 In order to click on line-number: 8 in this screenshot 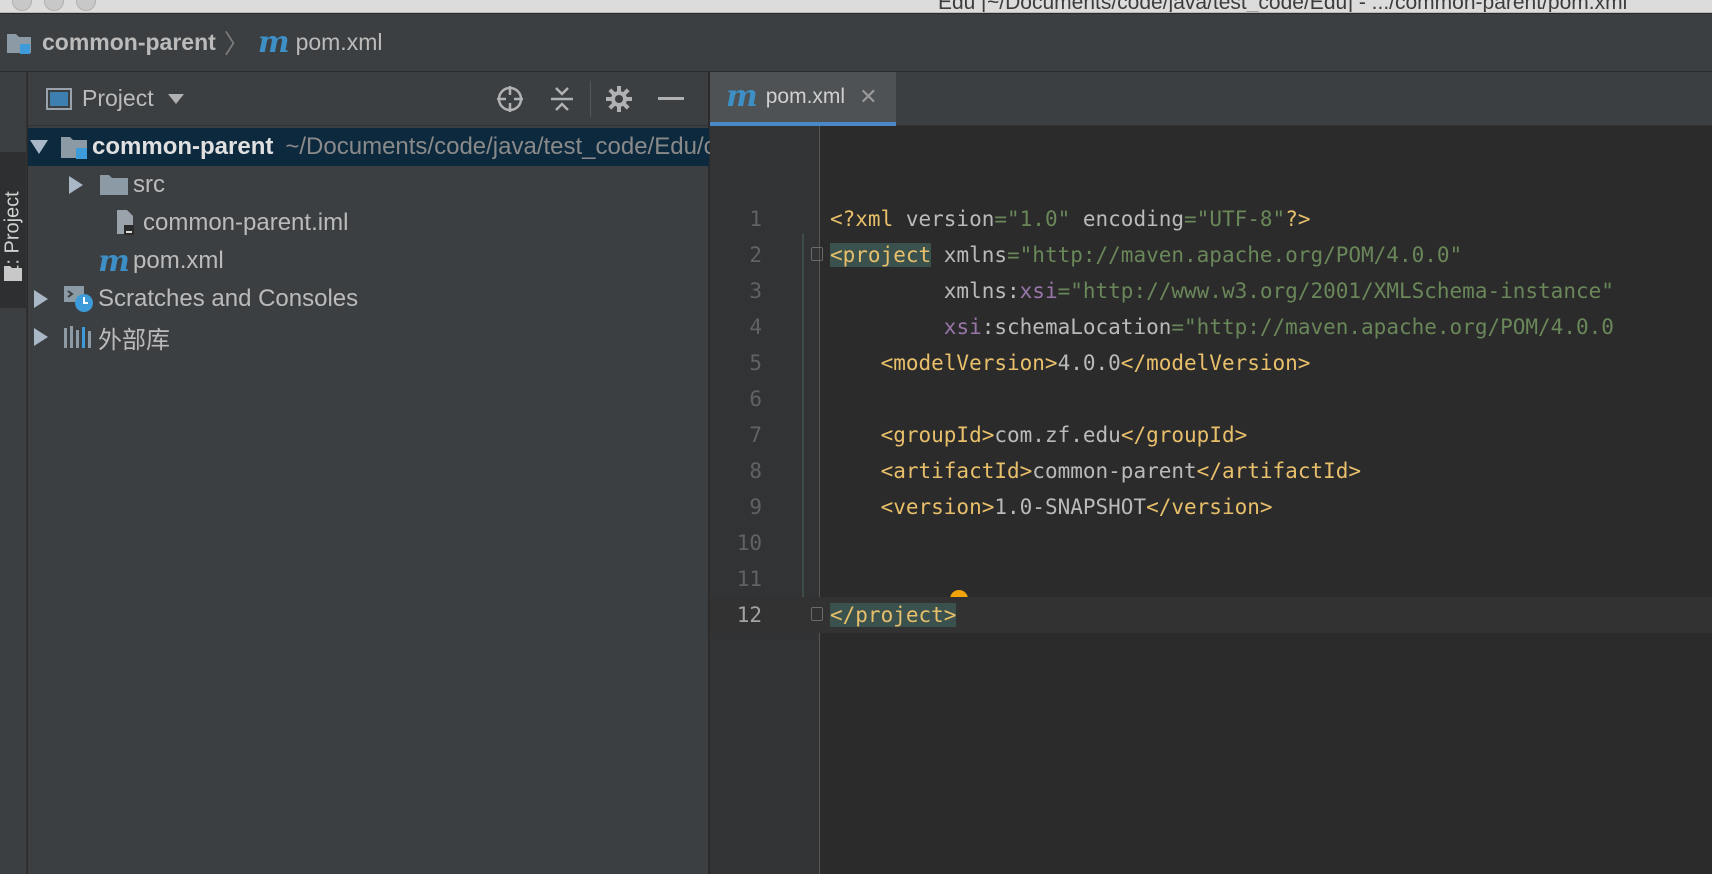, I will do `click(755, 471)`.